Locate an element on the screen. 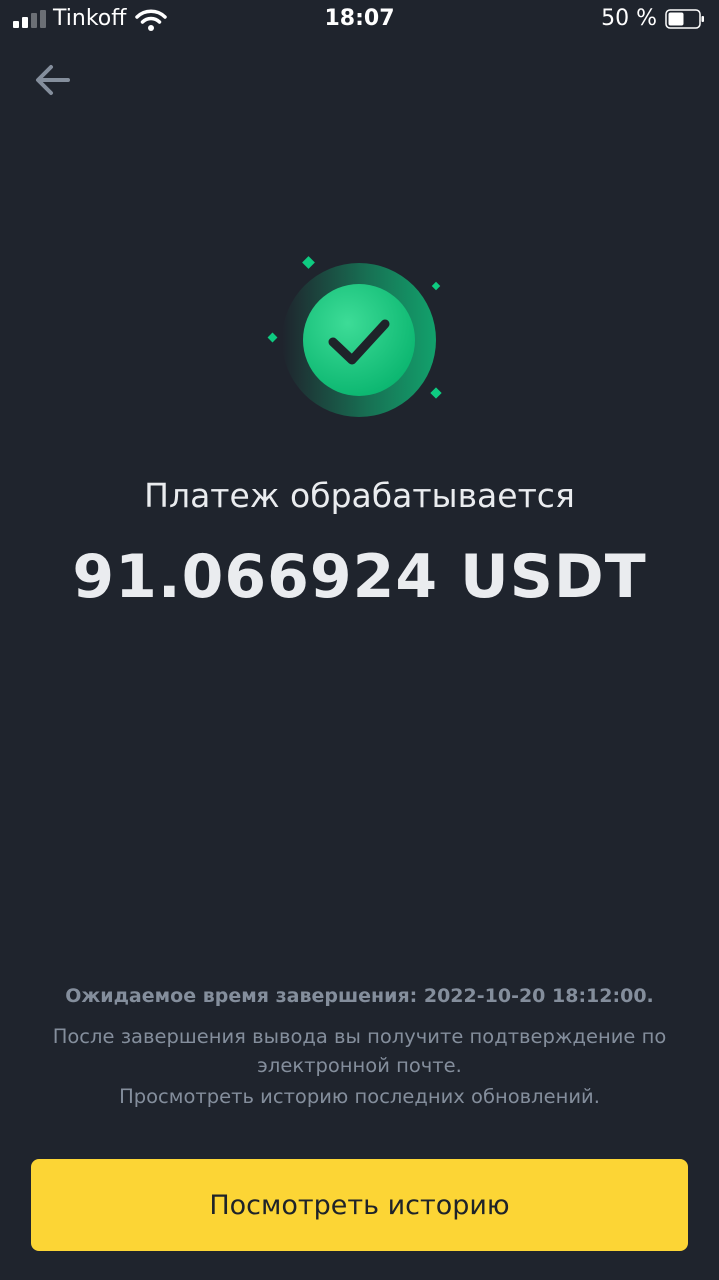  check-circle-icon is located at coordinates (354, 336).